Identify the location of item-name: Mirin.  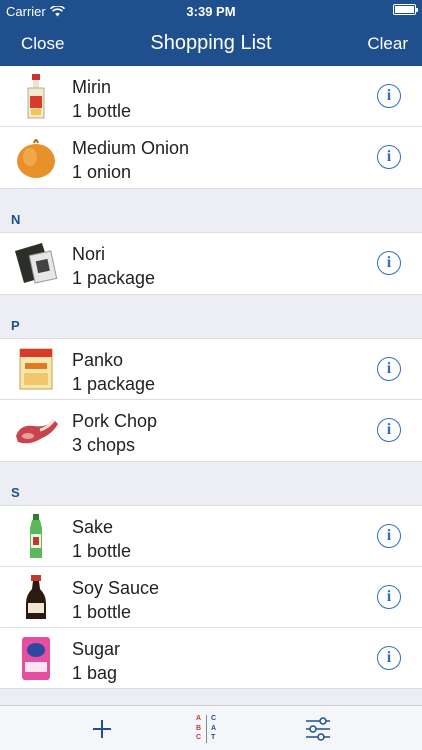
(91, 87).